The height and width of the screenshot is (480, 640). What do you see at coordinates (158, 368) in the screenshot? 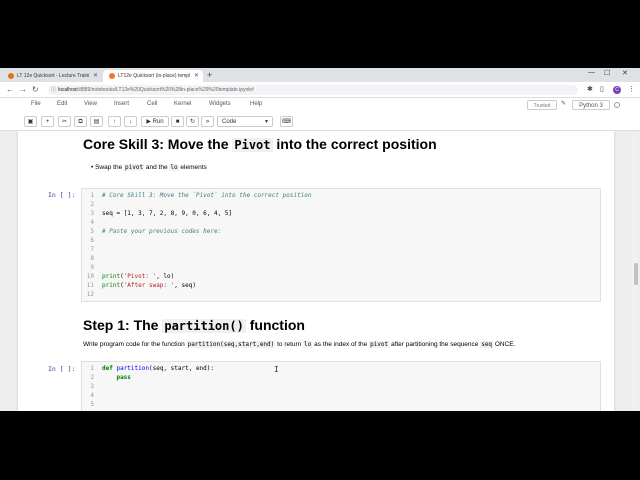
I see `code-text: def partition(seq, start, end):` at bounding box center [158, 368].